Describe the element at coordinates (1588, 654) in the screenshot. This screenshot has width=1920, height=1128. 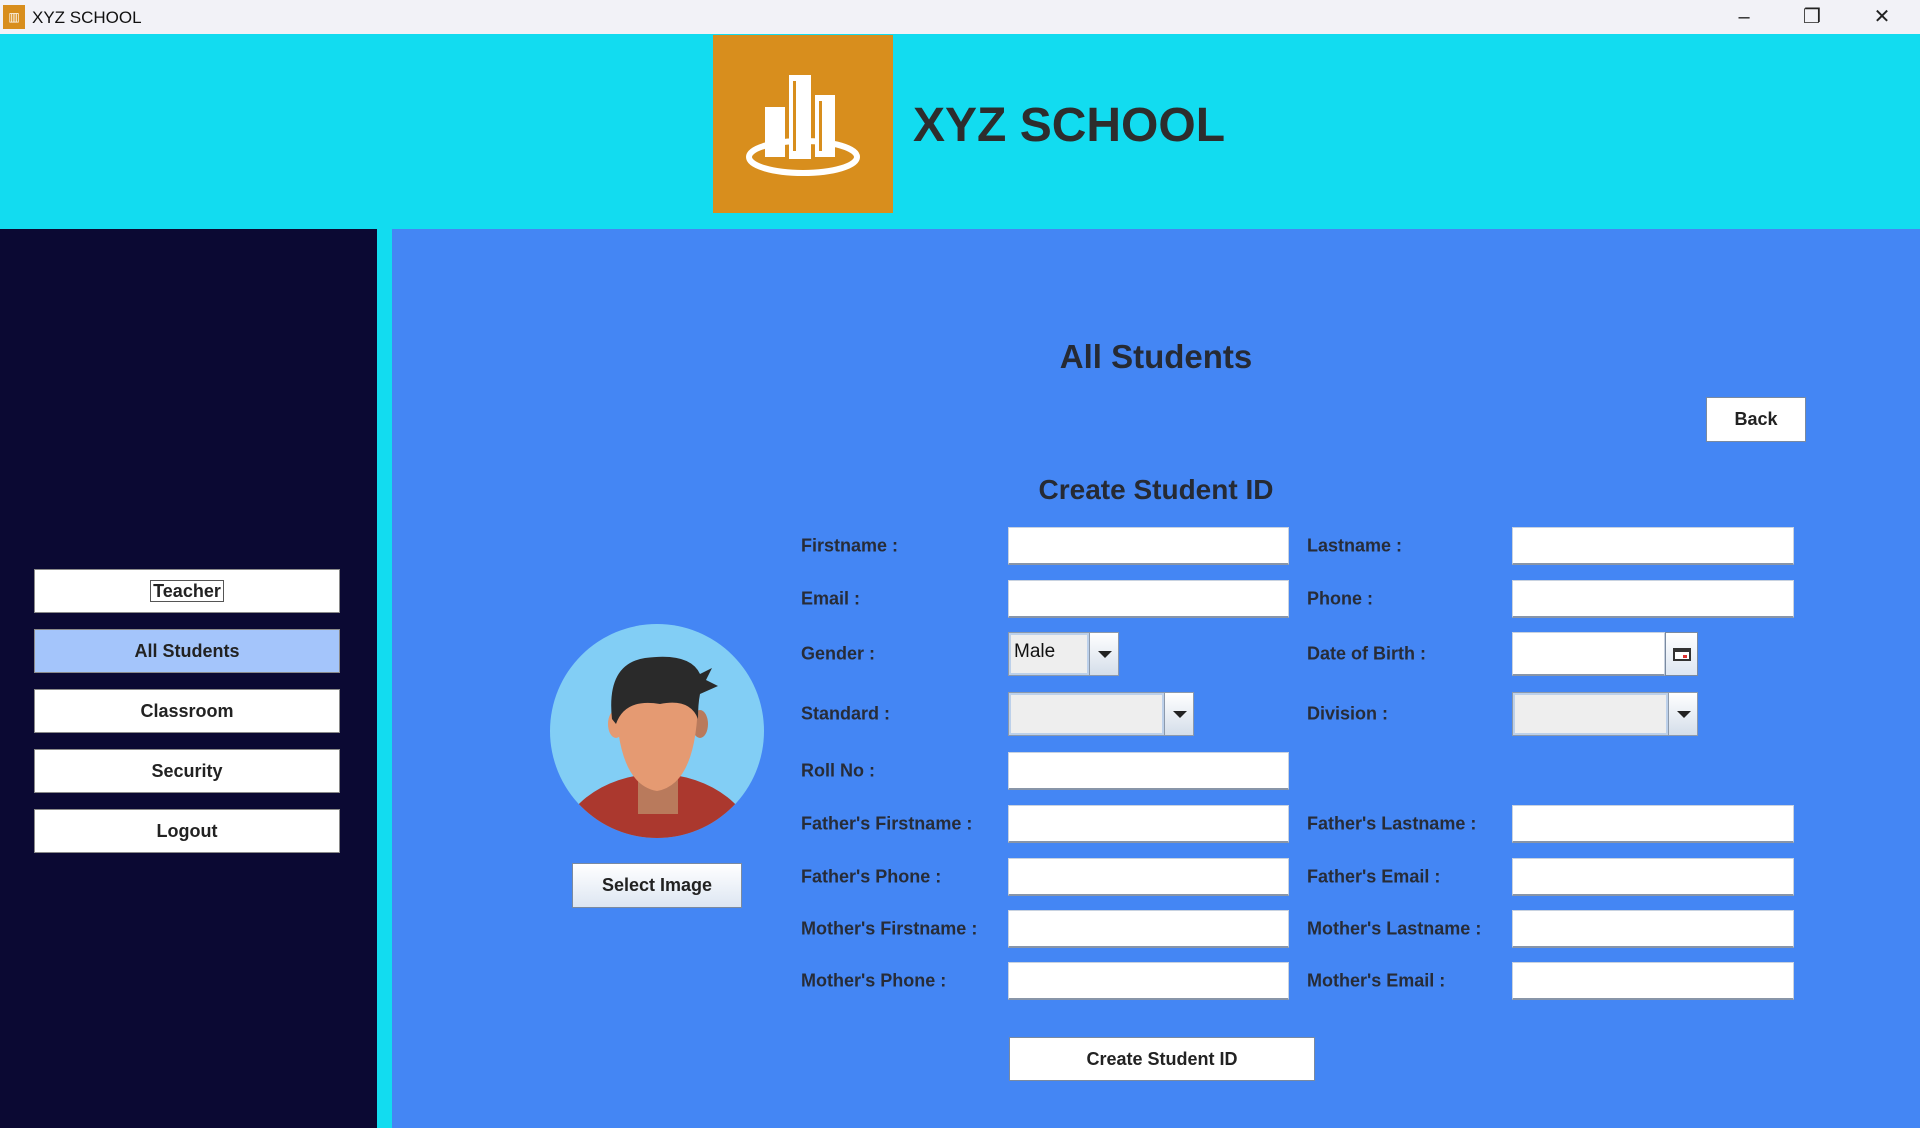
I see `dob-input` at that location.